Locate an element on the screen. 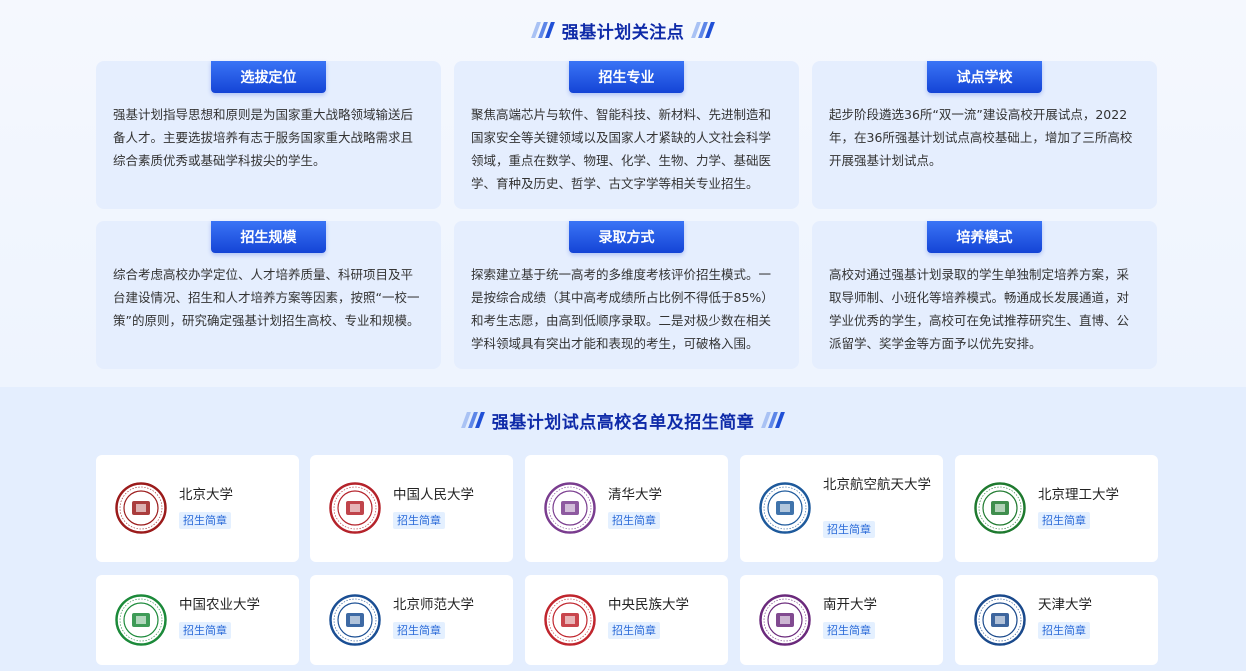 The width and height of the screenshot is (1246, 671). university-card: 中国农业大学 招生简章 is located at coordinates (197, 620).